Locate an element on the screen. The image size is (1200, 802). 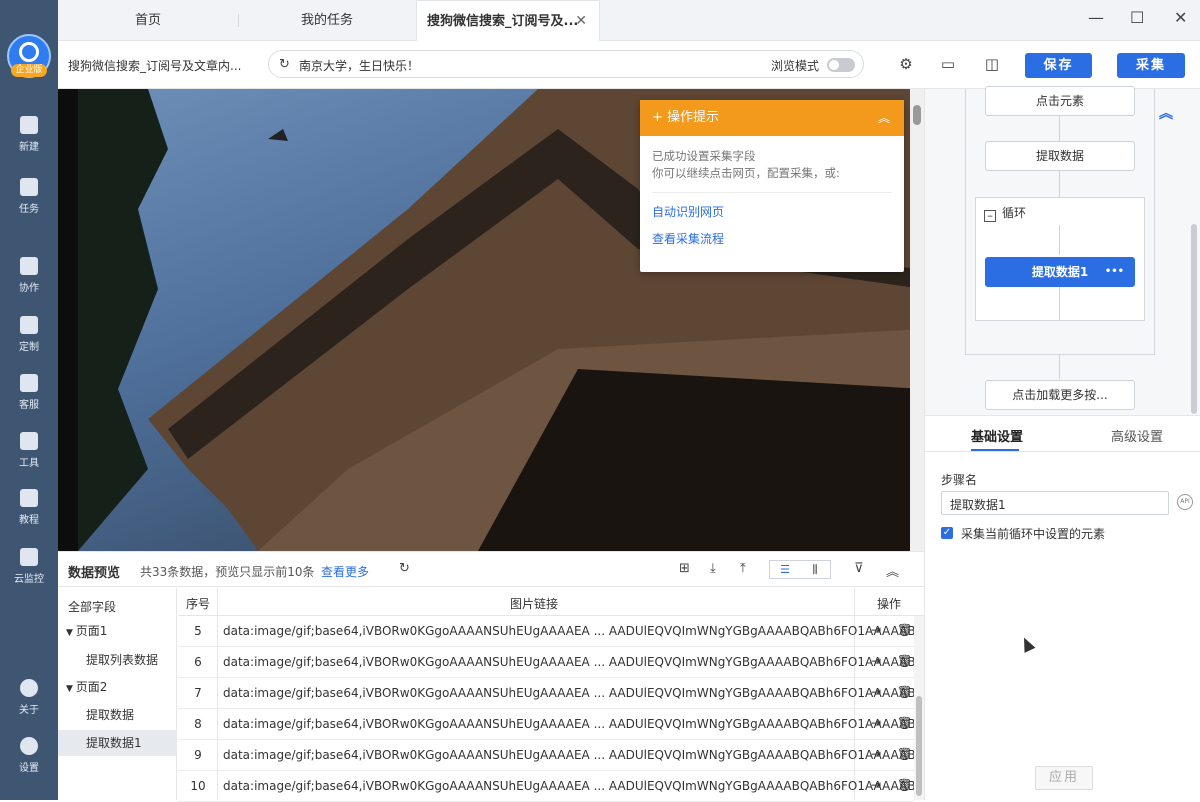
download-icon: ⤓ is located at coordinates (713, 568).